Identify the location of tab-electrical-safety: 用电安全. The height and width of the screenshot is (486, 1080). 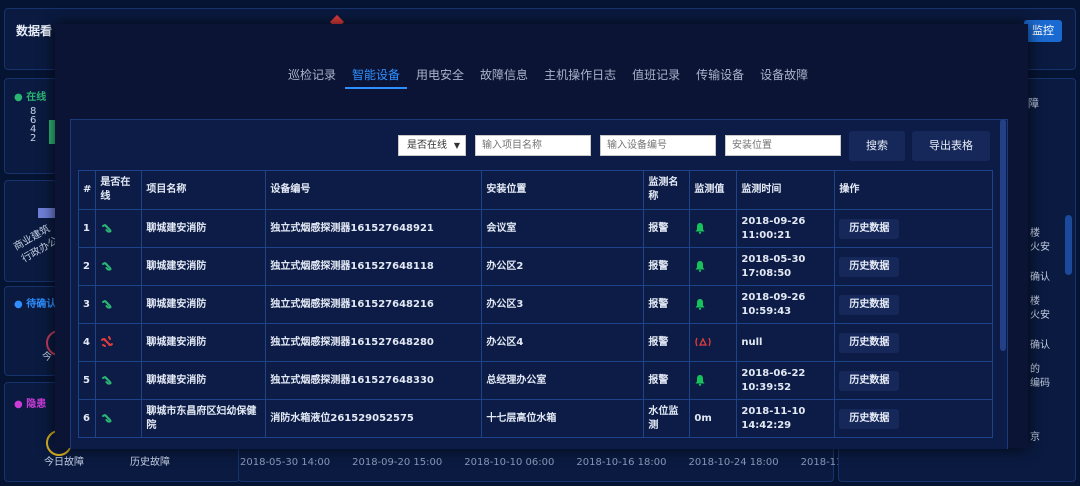
(440, 77).